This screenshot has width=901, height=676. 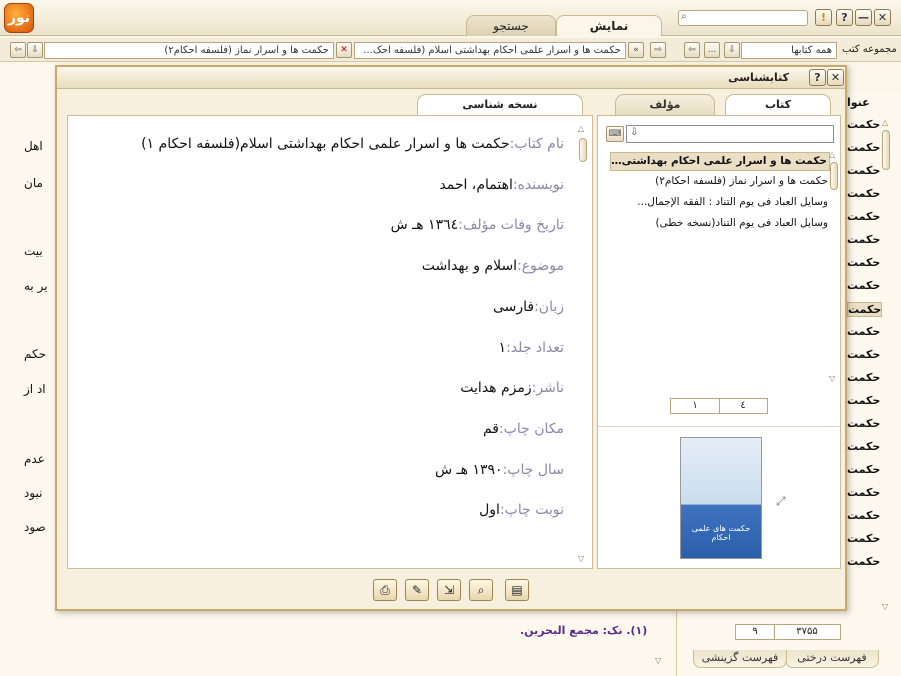 I want to click on meta-label: تاریخ وفات مؤلف:, so click(x=511, y=225).